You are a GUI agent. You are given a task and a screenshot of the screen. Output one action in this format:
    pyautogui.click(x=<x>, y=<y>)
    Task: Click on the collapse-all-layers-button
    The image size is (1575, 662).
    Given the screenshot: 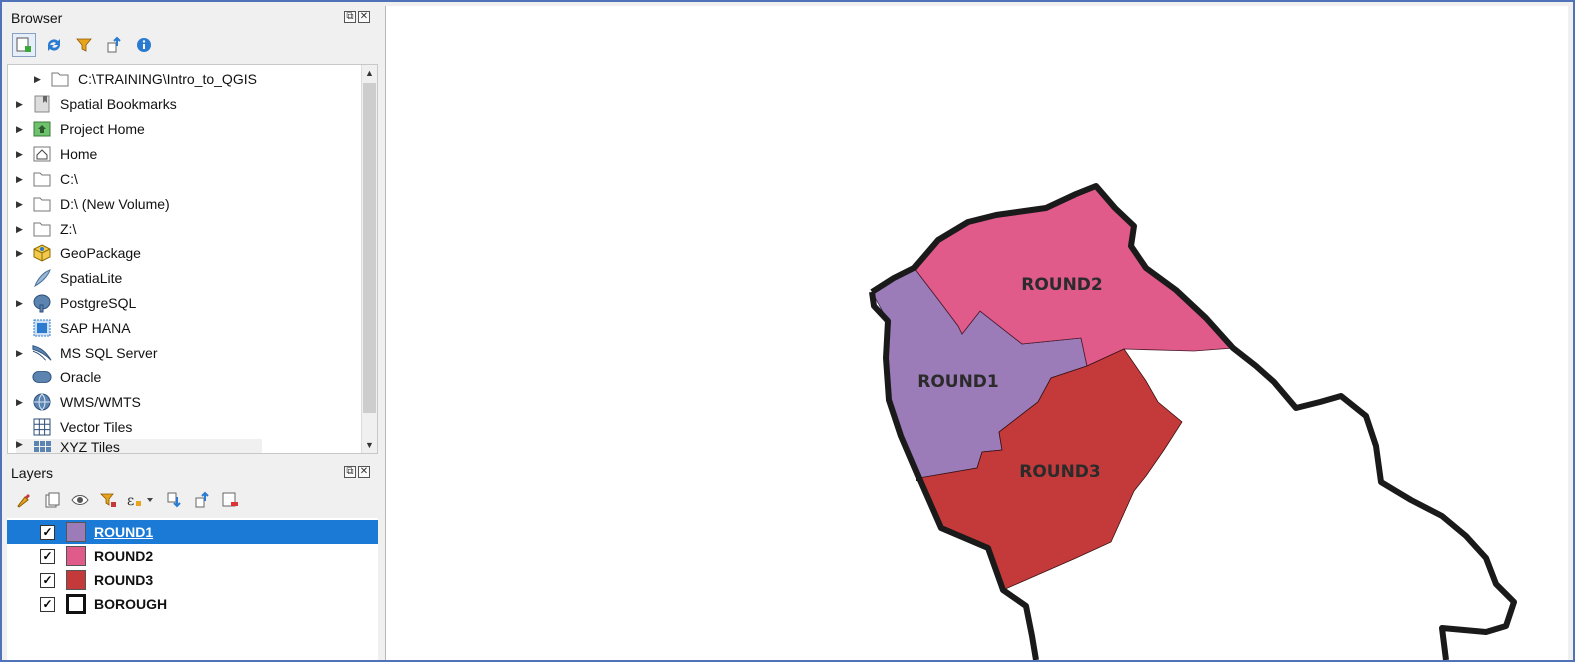 What is the action you would take?
    pyautogui.click(x=202, y=500)
    